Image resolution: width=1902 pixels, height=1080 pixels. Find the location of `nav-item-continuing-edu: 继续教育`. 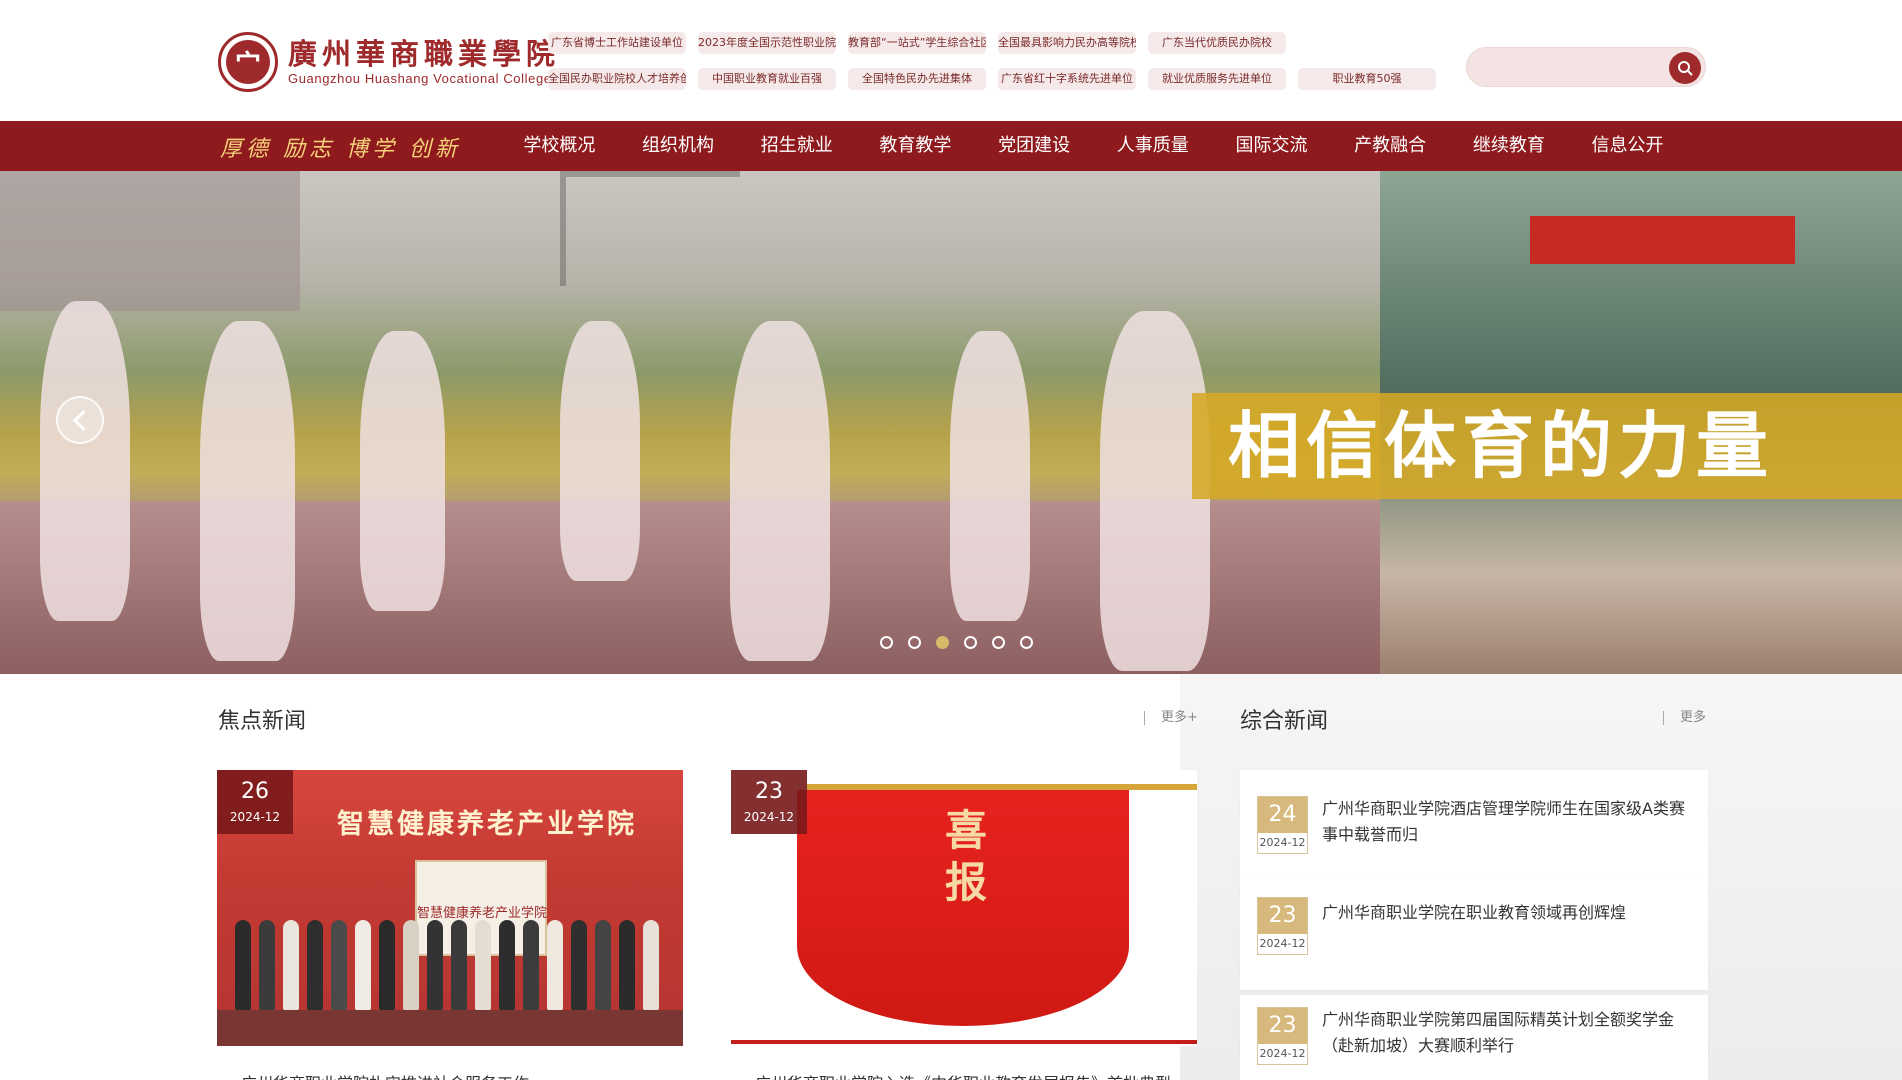

nav-item-continuing-edu: 继续教育 is located at coordinates (1509, 146).